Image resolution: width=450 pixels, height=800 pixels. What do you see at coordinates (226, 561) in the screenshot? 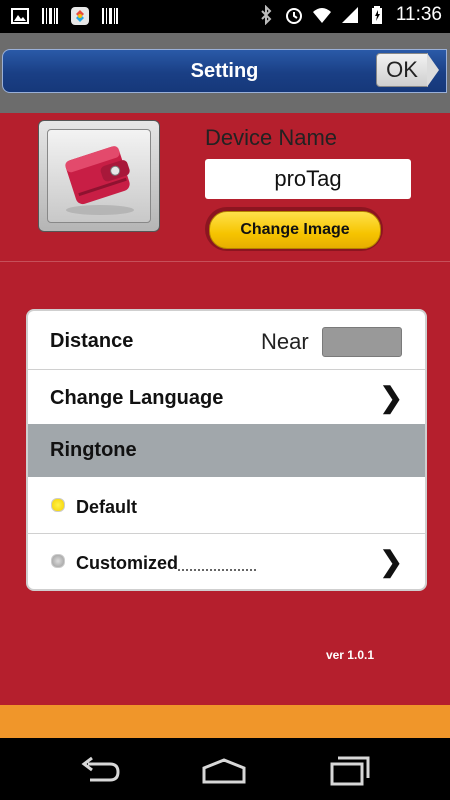
I see `ringtone-option-customized: Customized ❯` at bounding box center [226, 561].